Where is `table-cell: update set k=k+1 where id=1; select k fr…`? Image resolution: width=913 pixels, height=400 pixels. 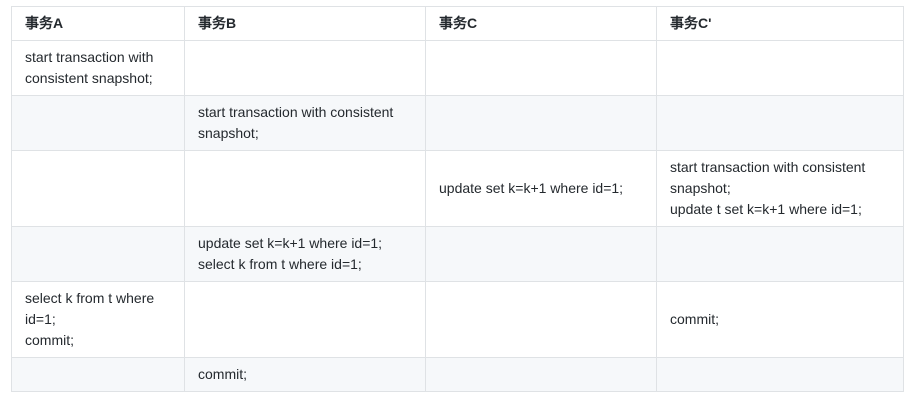 table-cell: update set k=k+1 where id=1; select k fr… is located at coordinates (305, 254).